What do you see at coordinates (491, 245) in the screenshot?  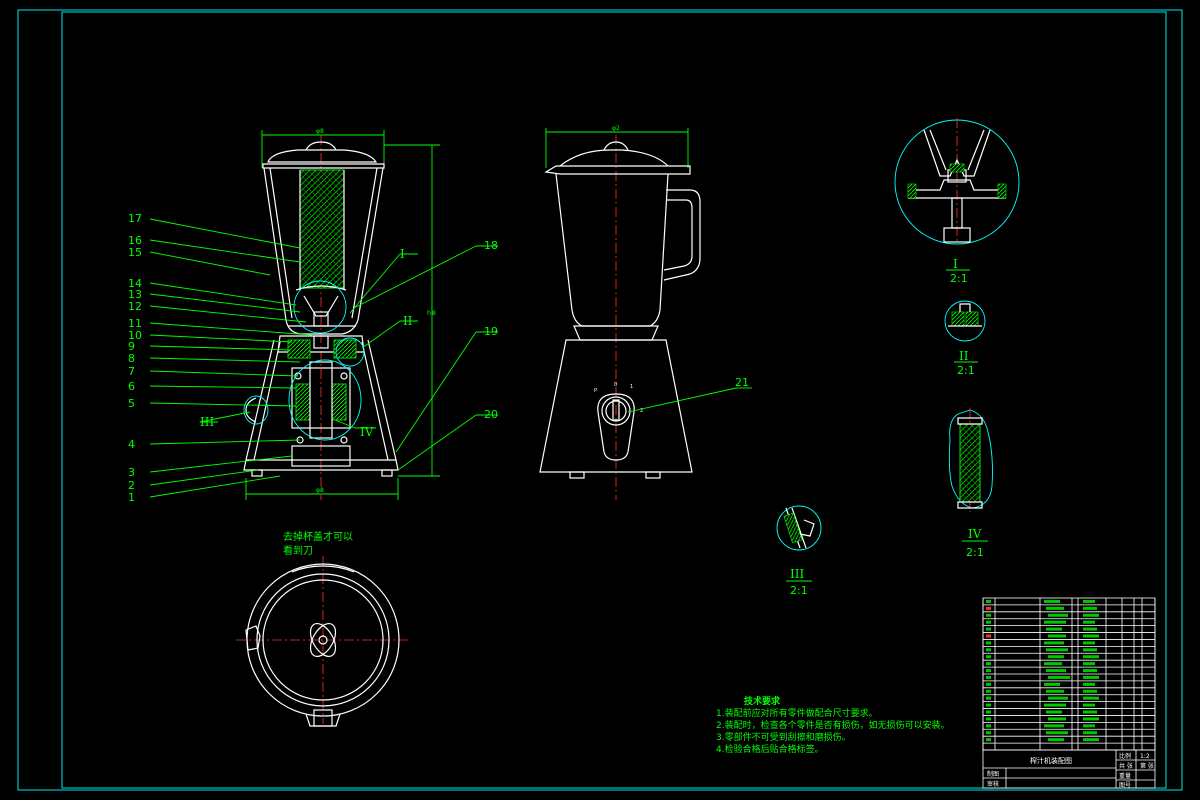 I see `part-label-18: 18` at bounding box center [491, 245].